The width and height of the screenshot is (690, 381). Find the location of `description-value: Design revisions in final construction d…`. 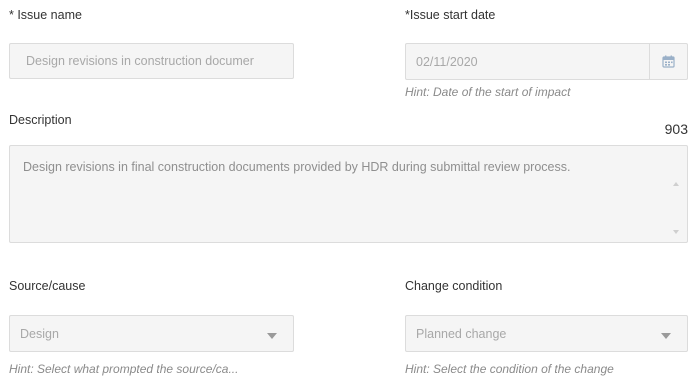

description-value: Design revisions in final construction d… is located at coordinates (297, 167).